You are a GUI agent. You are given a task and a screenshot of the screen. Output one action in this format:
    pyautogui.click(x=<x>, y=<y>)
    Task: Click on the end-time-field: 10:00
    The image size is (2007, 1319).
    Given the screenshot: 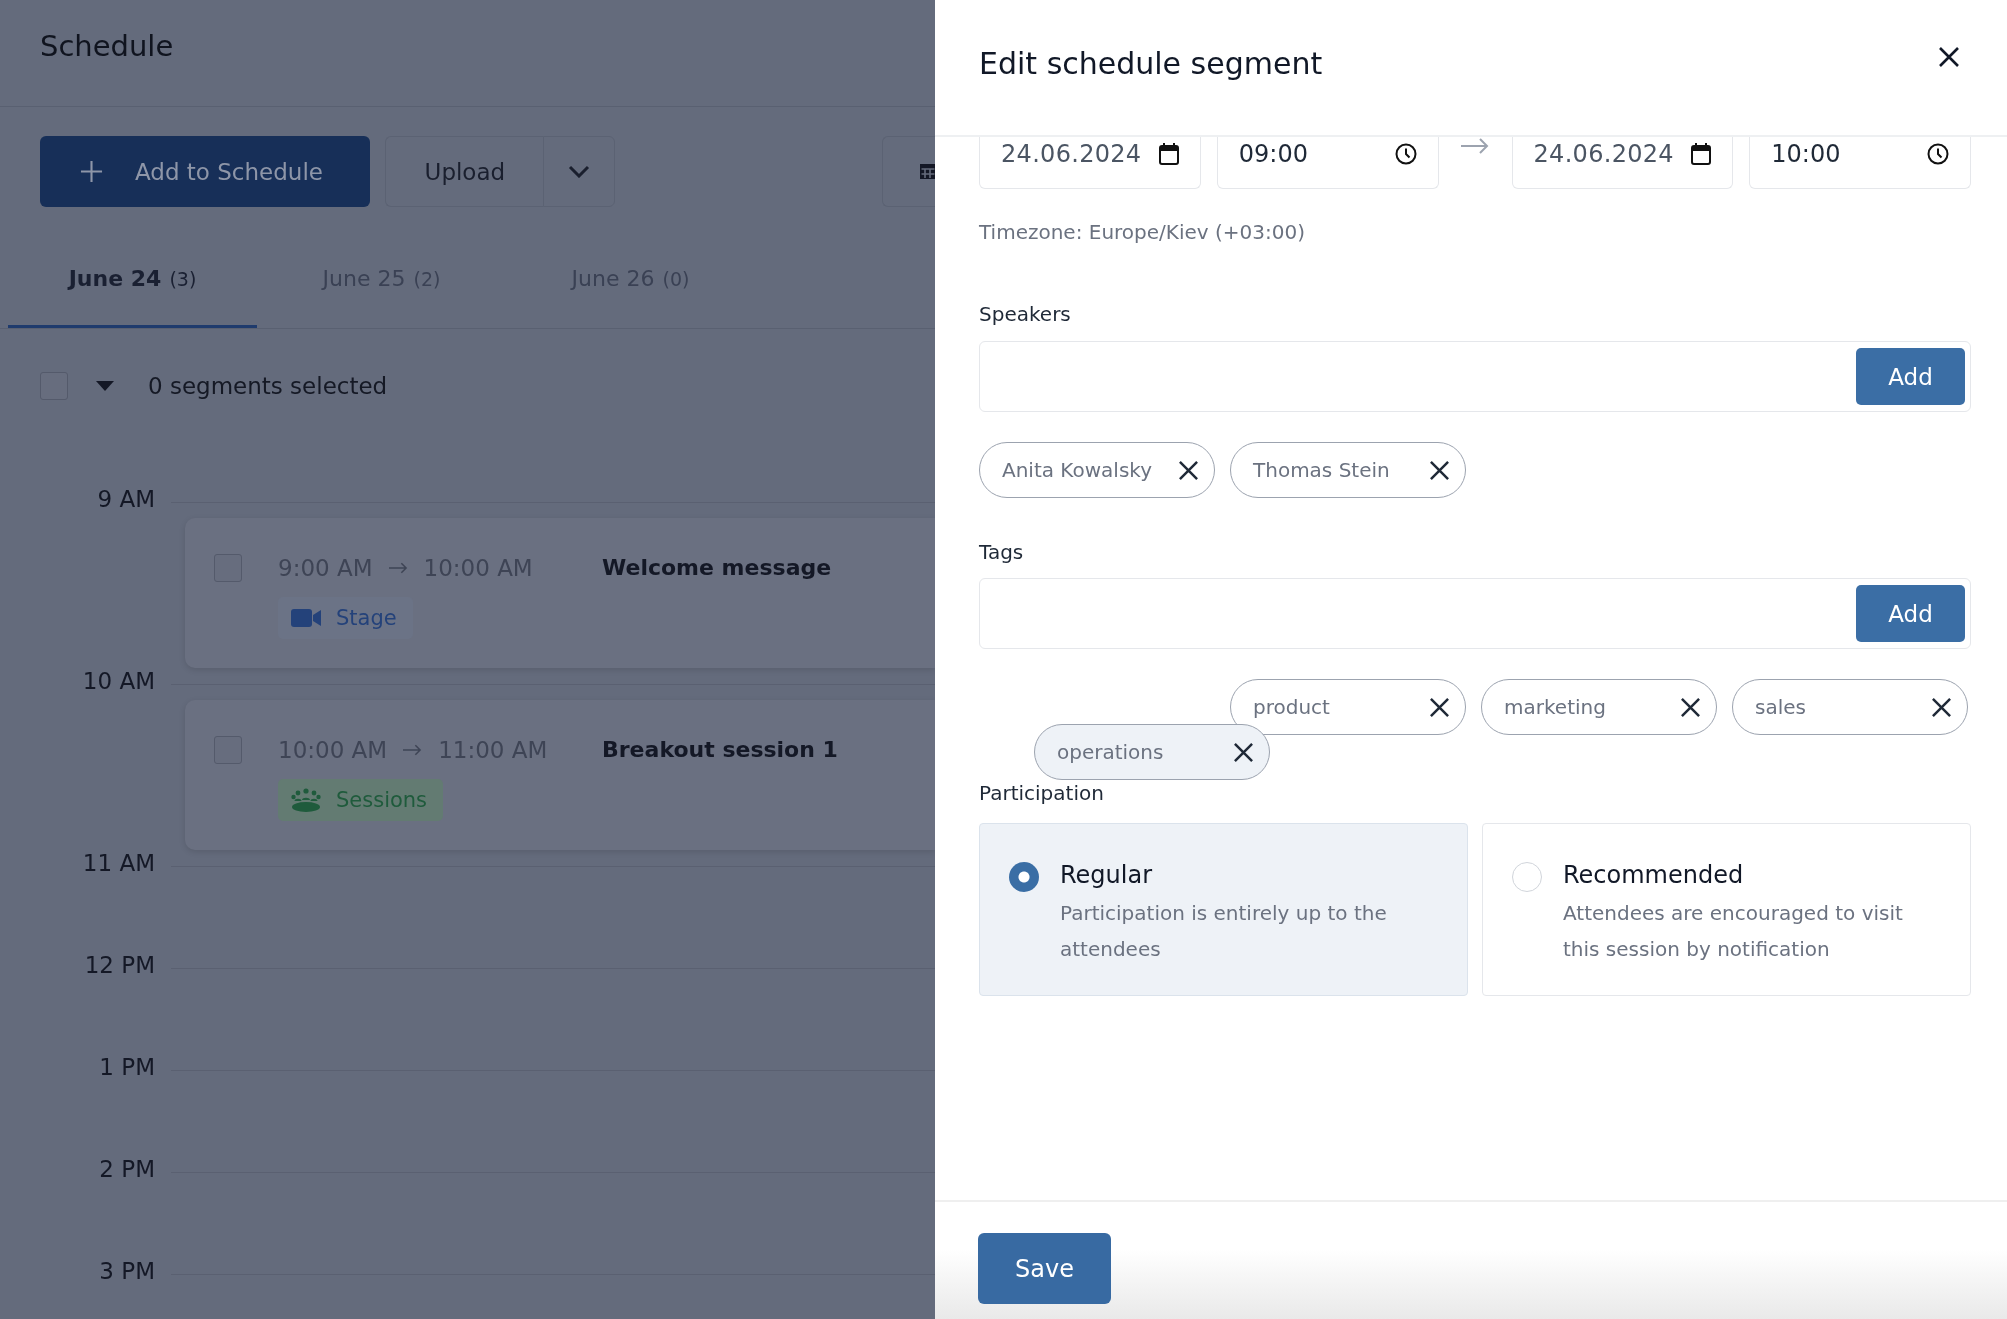 What is the action you would take?
    pyautogui.click(x=1860, y=163)
    